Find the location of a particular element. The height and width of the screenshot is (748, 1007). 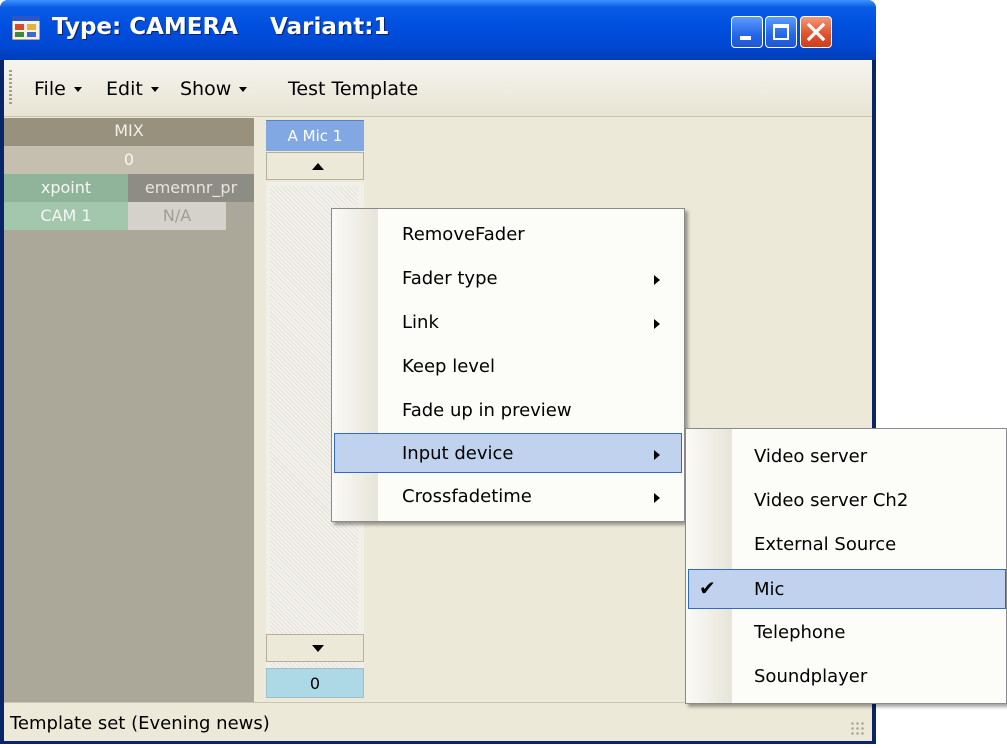

menu-item-input-device: Input device is located at coordinates (508, 453).